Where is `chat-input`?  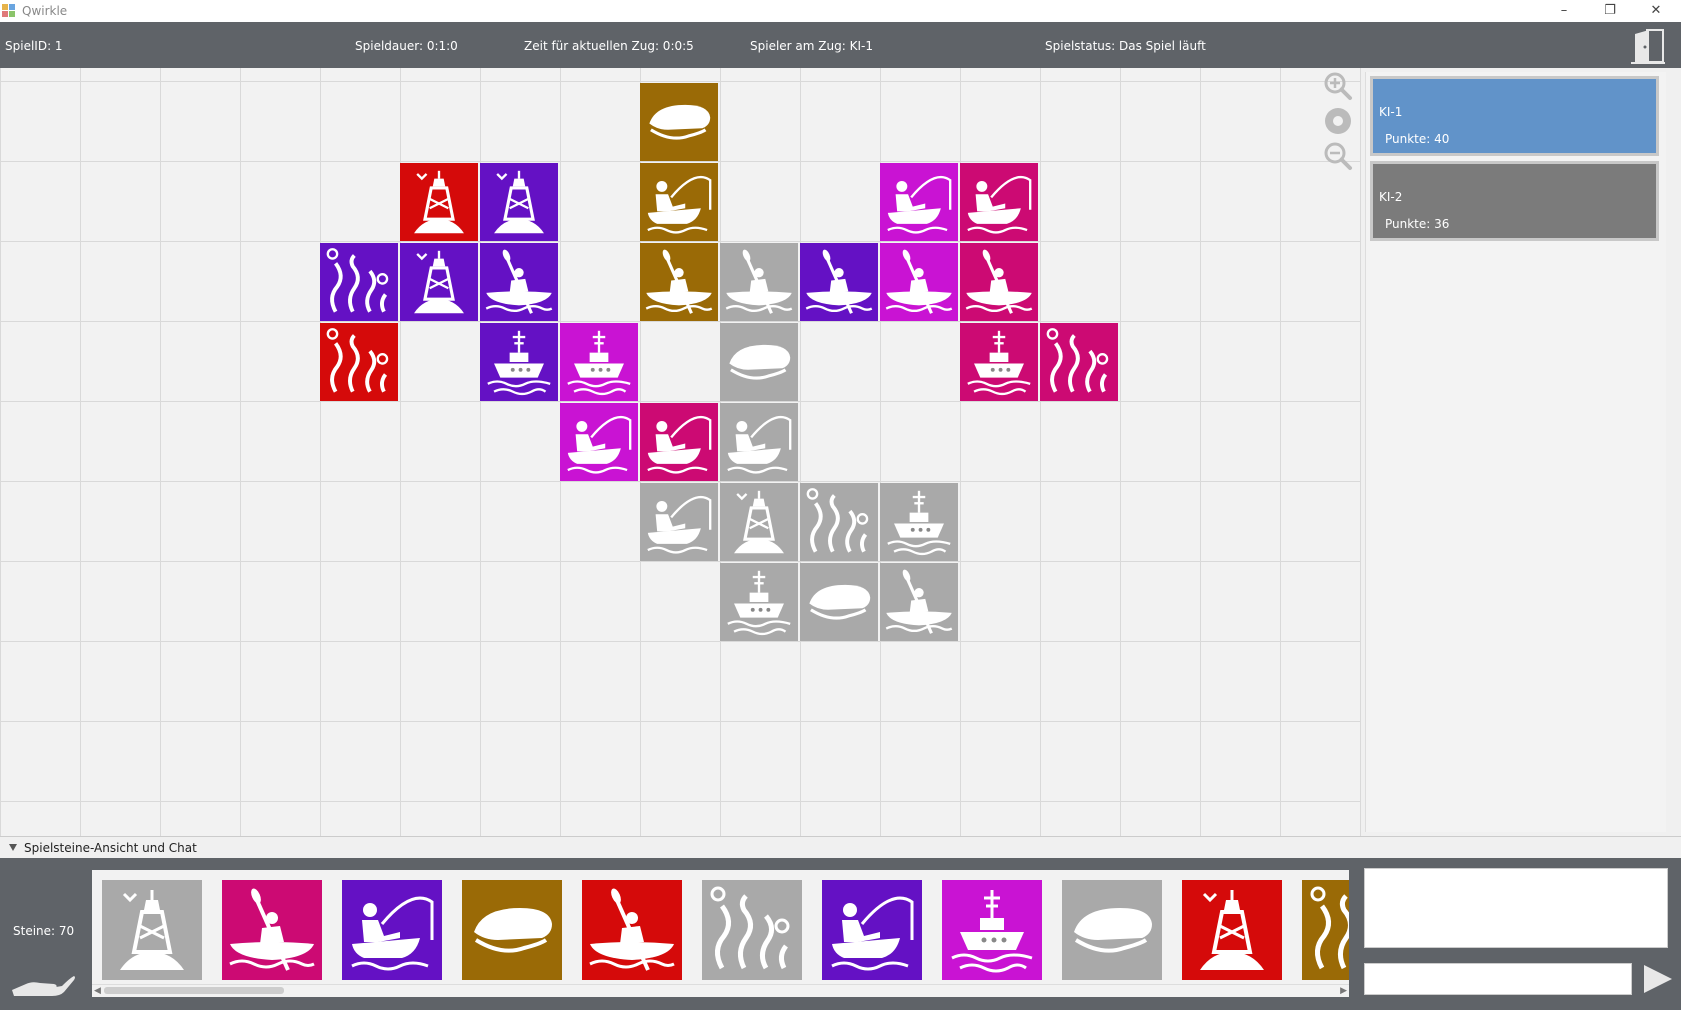 chat-input is located at coordinates (1498, 979).